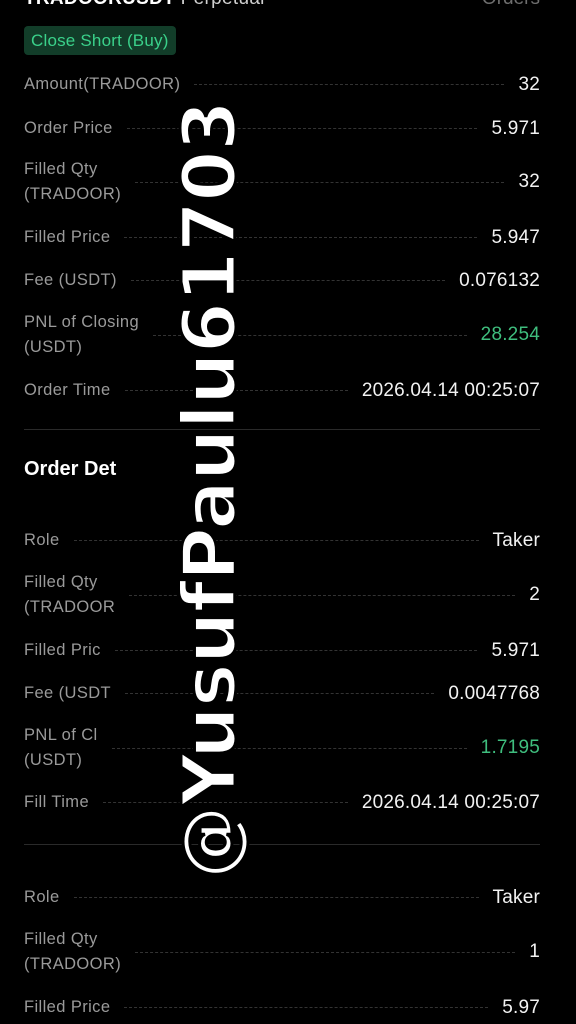 This screenshot has height=1024, width=576. Describe the element at coordinates (282, 335) in the screenshot. I see `detail-row-pnl: PNL of Closing (USDT) 28.254` at that location.